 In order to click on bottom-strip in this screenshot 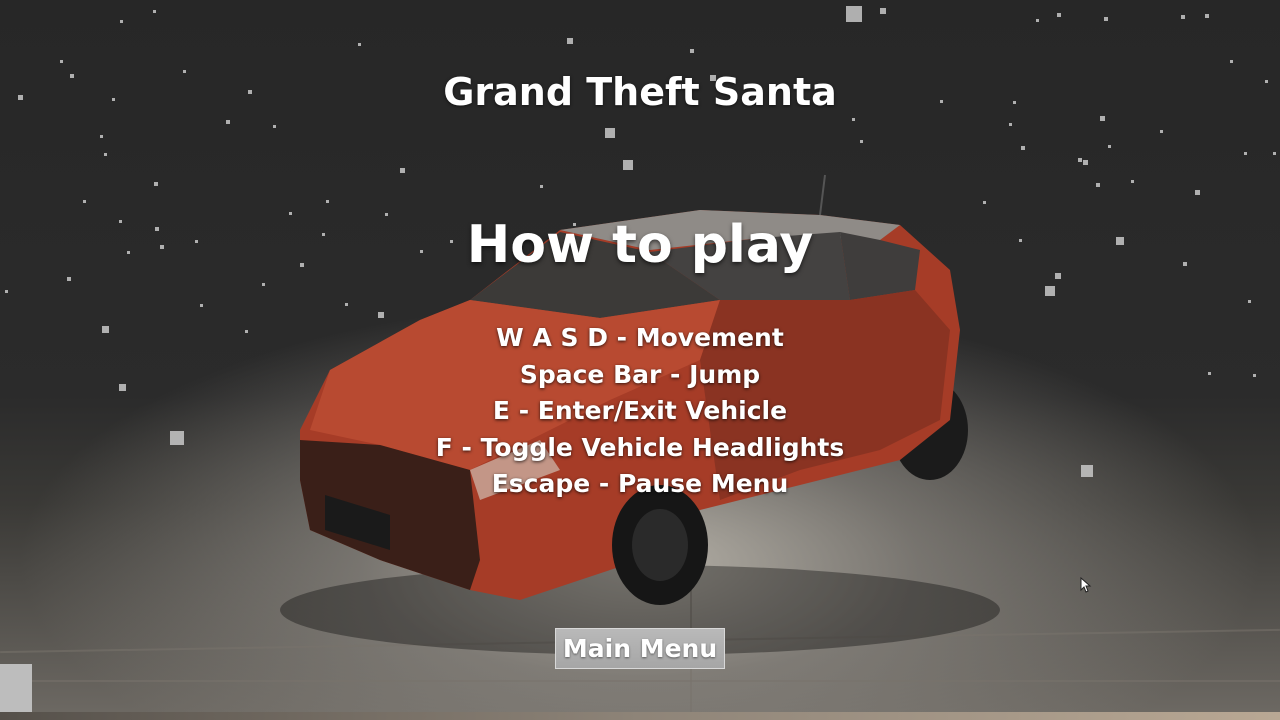, I will do `click(640, 716)`.